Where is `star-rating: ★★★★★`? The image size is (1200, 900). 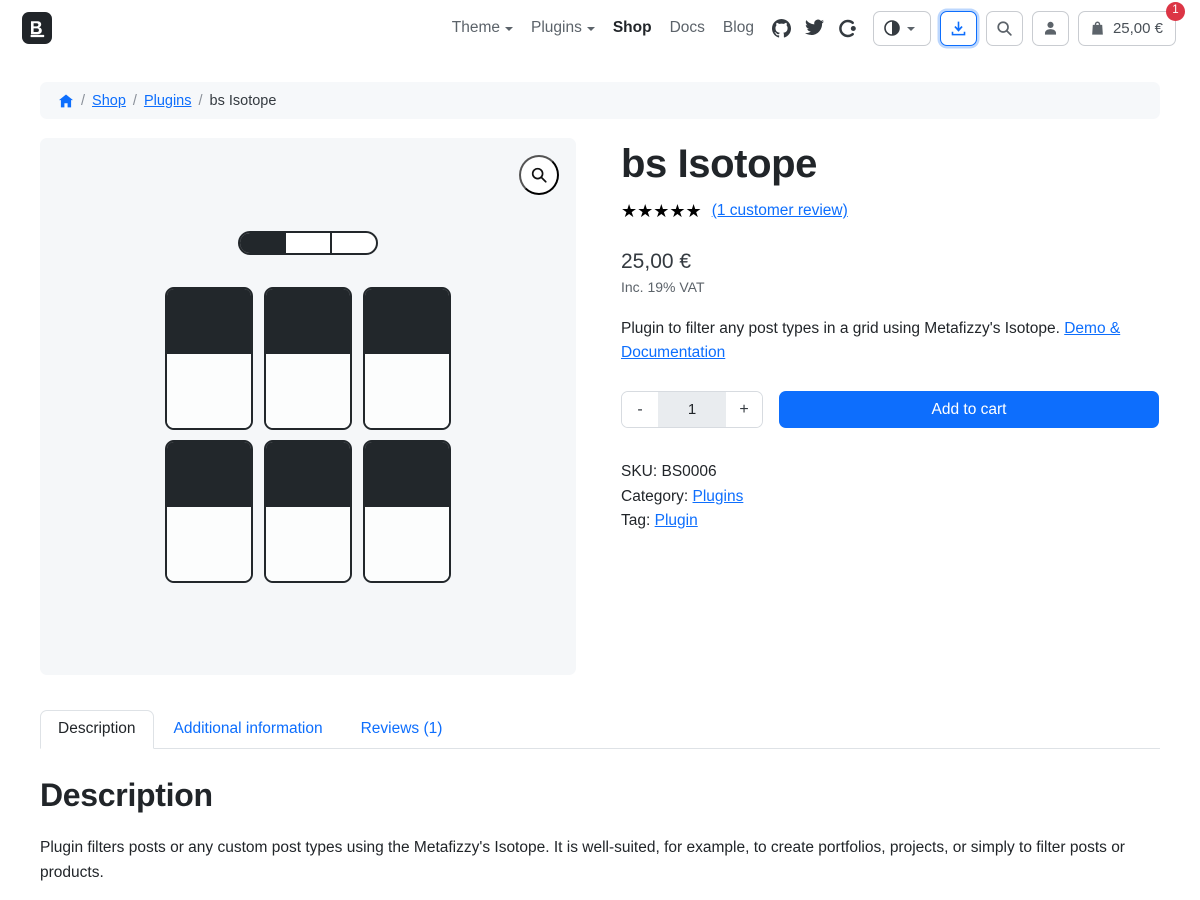 star-rating: ★★★★★ is located at coordinates (661, 211).